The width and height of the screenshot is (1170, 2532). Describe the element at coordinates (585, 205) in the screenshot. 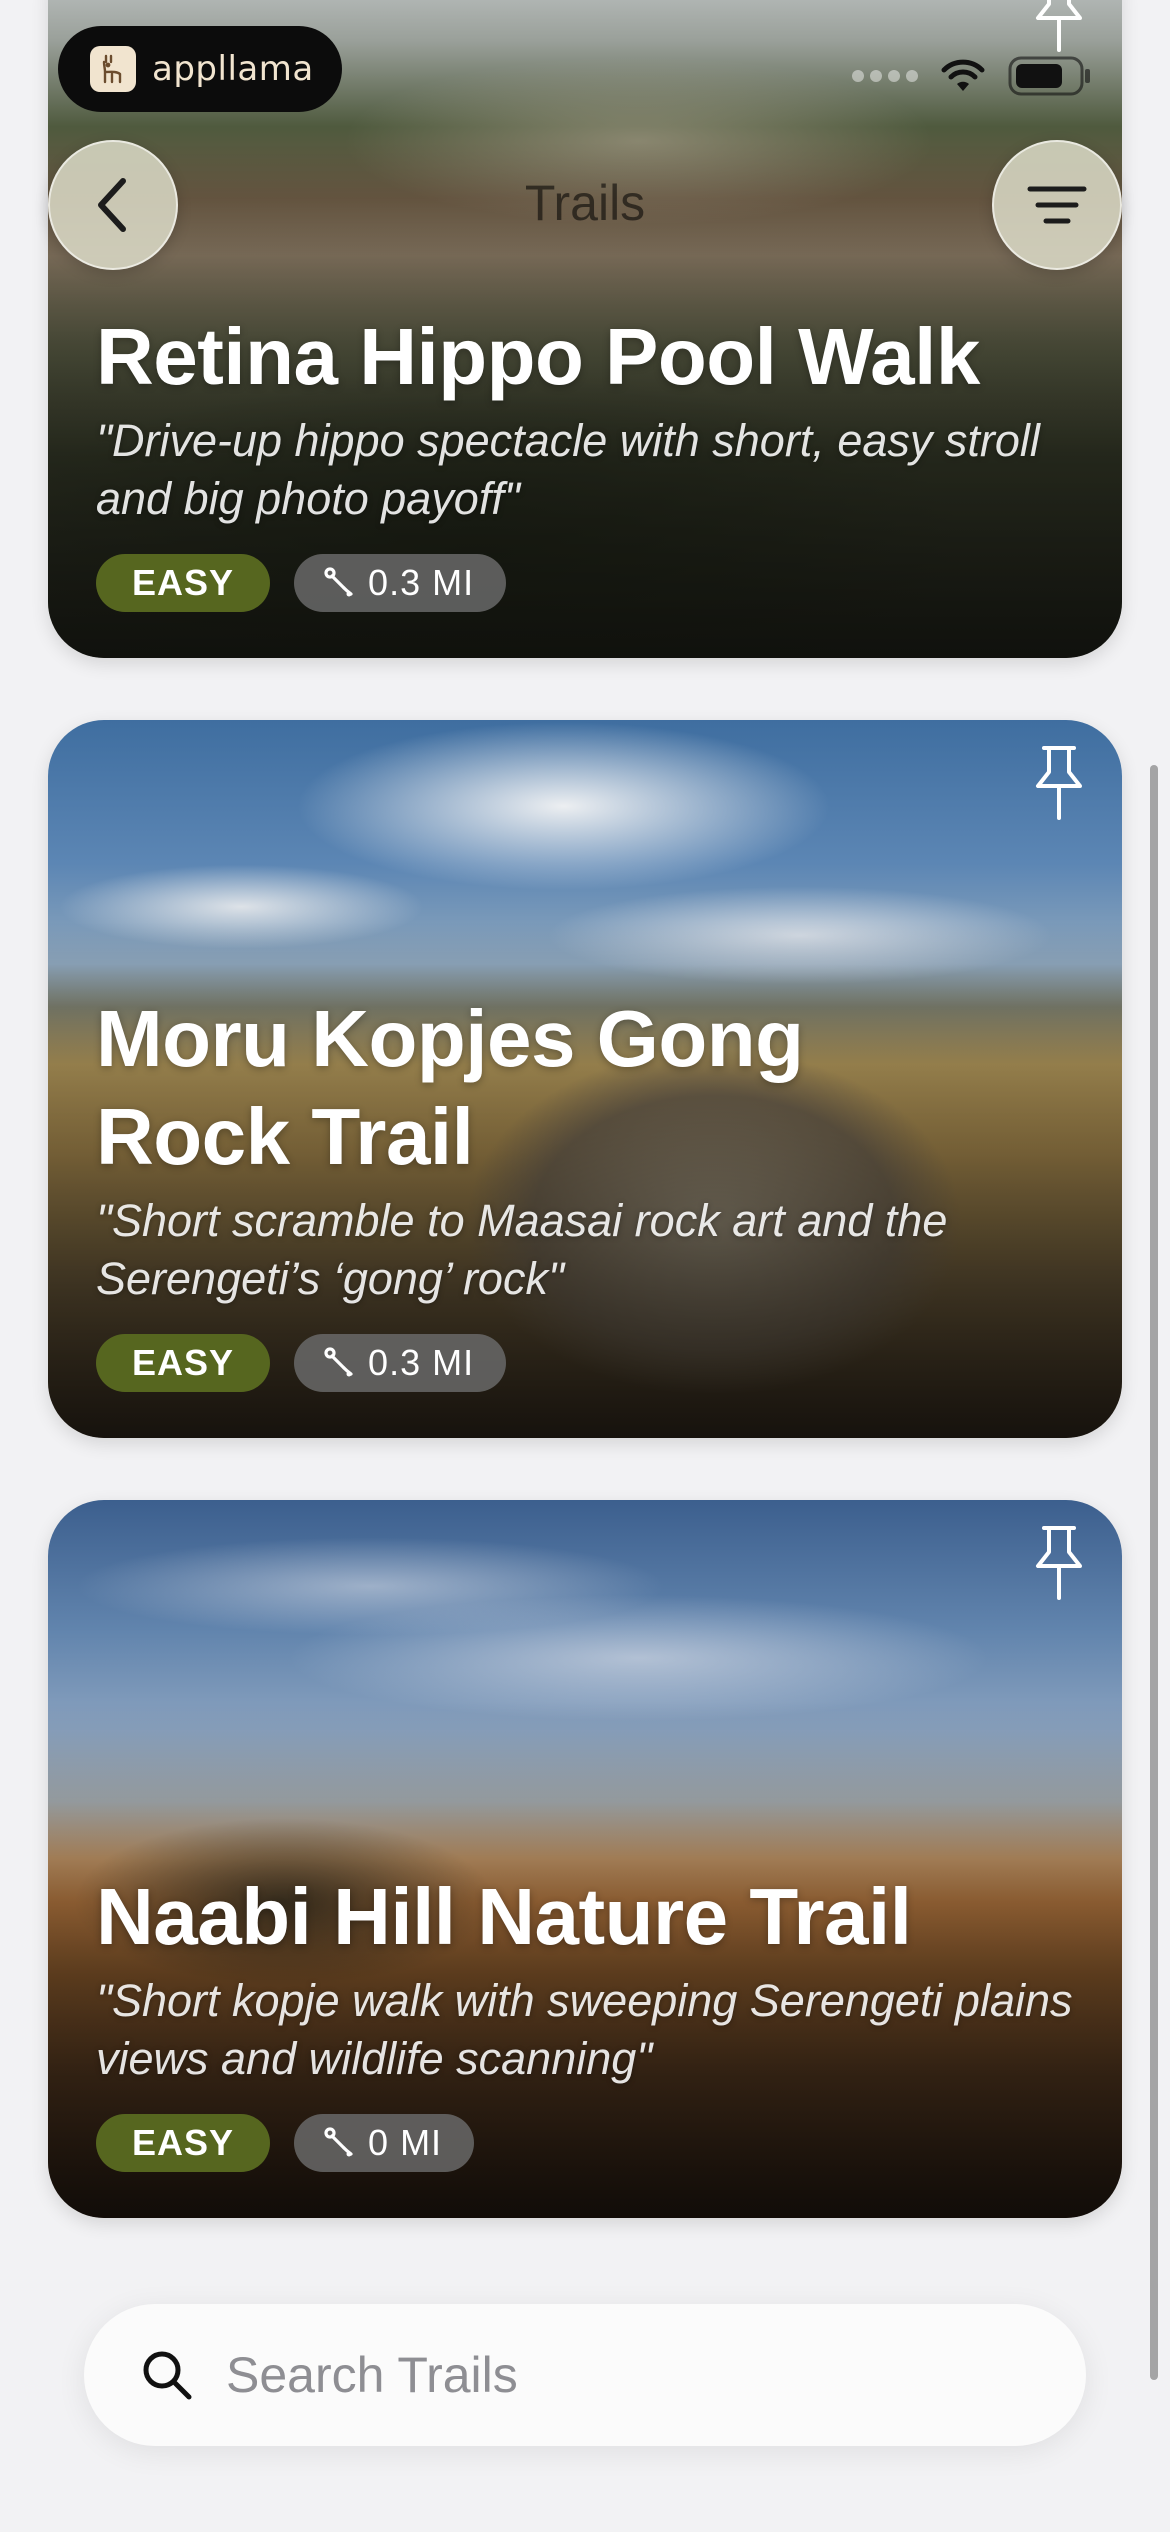

I see `nav-bar: Trails` at that location.